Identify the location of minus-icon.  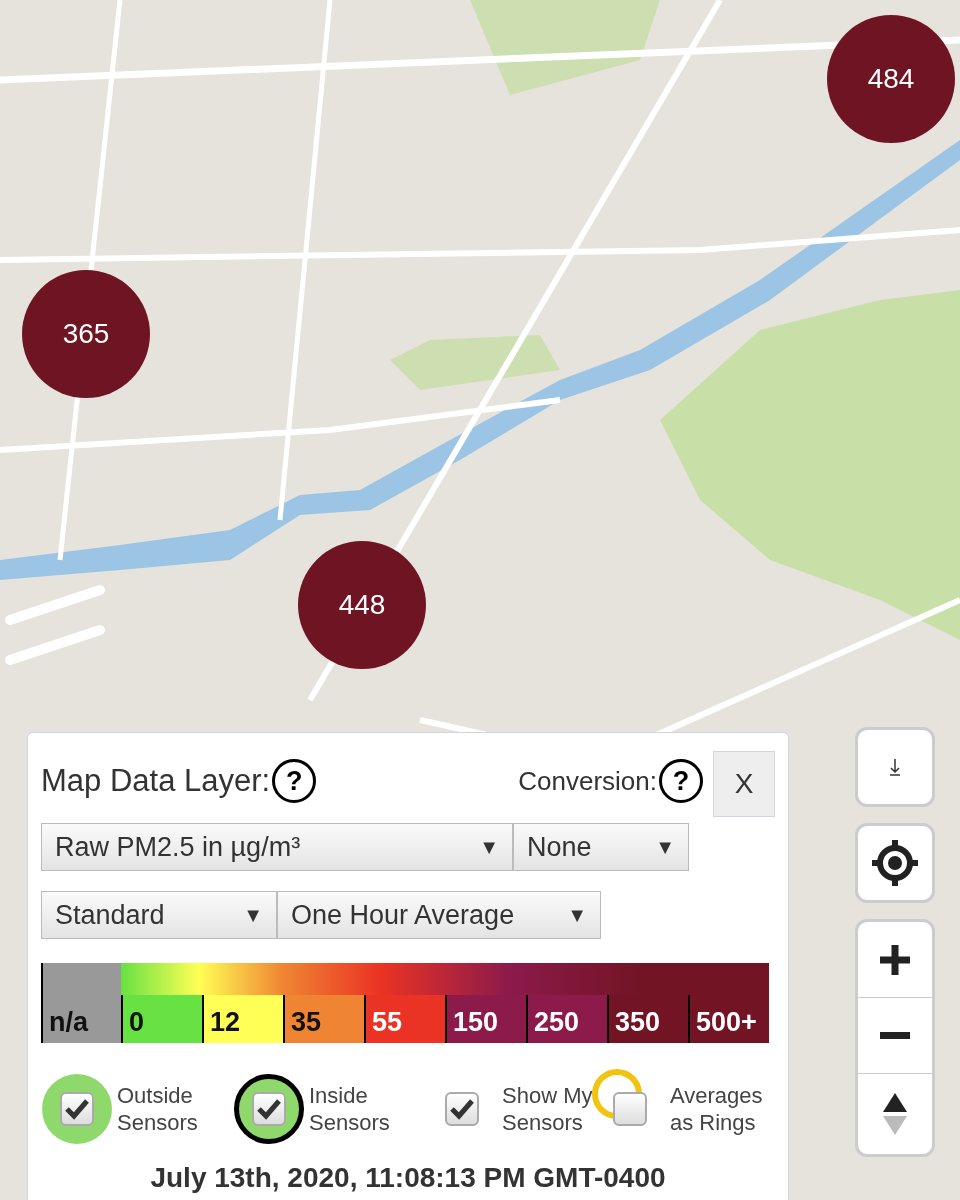
(895, 1035).